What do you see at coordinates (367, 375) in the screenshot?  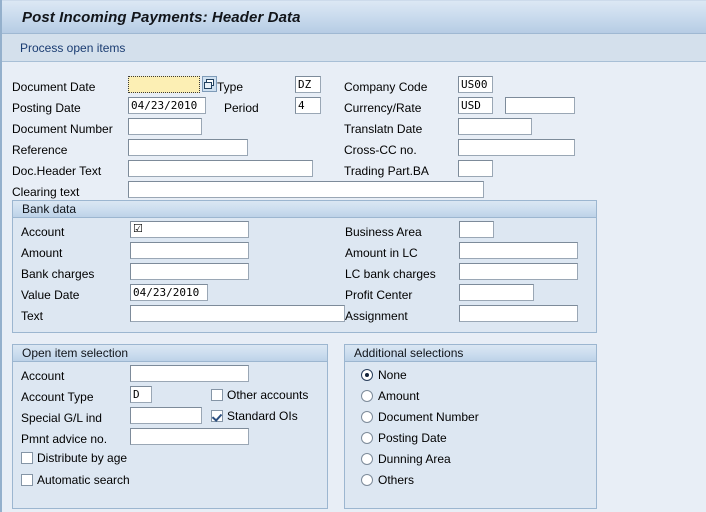 I see `none-radio-circle` at bounding box center [367, 375].